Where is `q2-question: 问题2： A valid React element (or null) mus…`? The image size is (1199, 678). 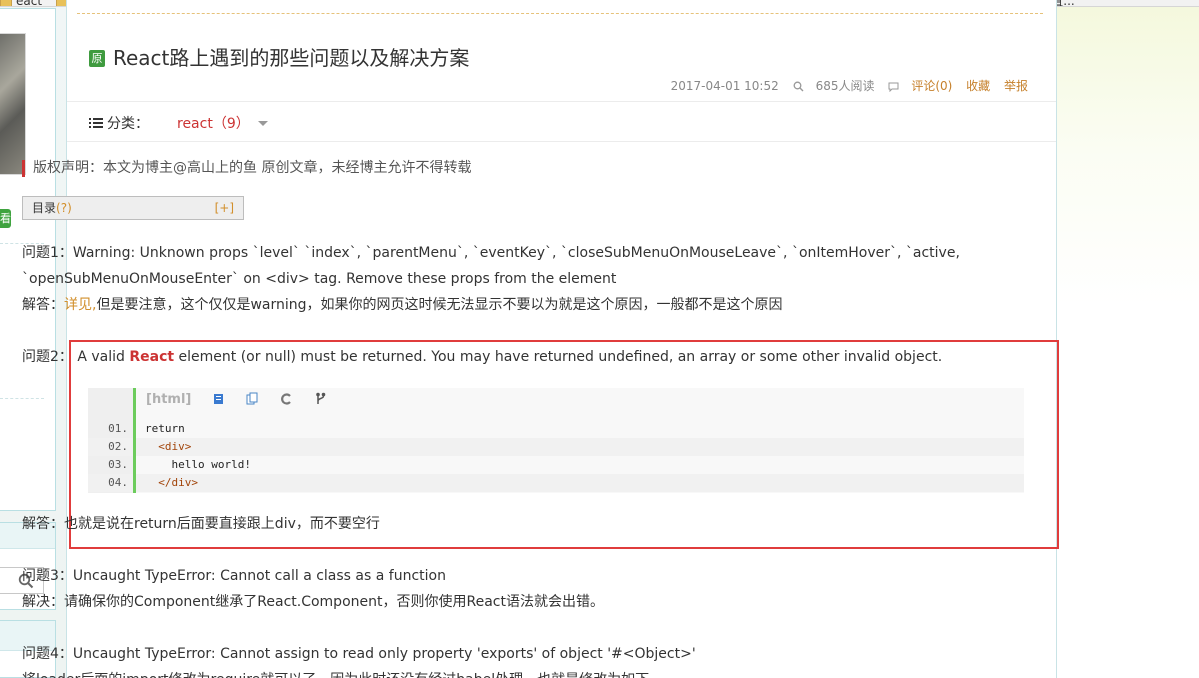
q2-question: 问题2： A valid React element (or null) mus… is located at coordinates (482, 357).